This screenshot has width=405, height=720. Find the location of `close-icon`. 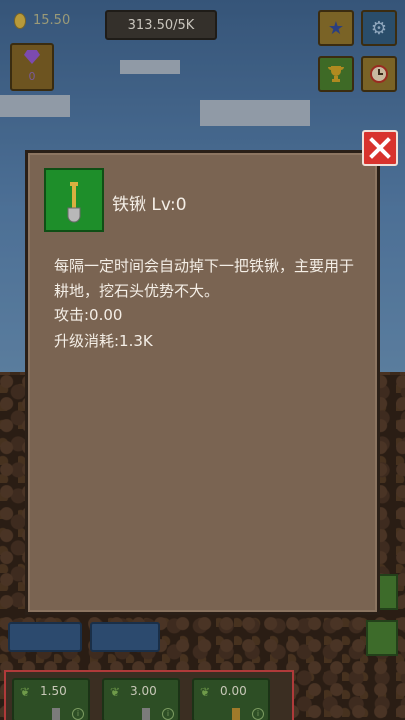

close-icon is located at coordinates (380, 148).